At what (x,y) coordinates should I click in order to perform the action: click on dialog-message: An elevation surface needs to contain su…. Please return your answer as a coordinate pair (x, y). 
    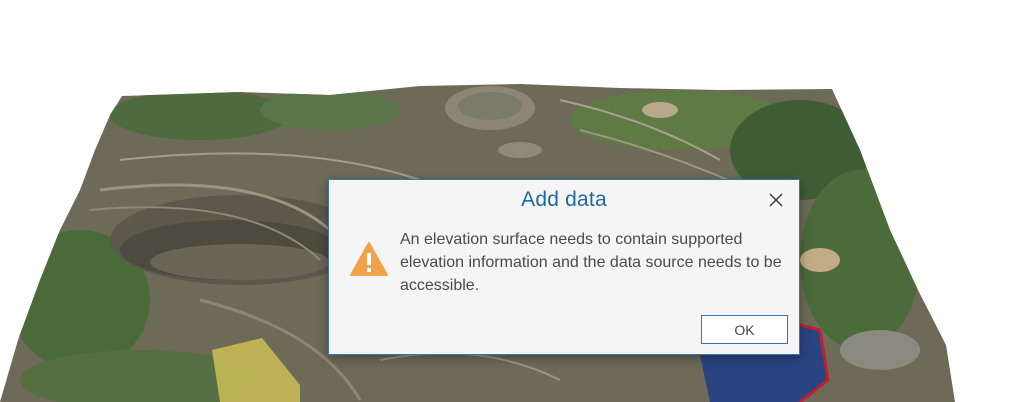
    Looking at the image, I should click on (591, 262).